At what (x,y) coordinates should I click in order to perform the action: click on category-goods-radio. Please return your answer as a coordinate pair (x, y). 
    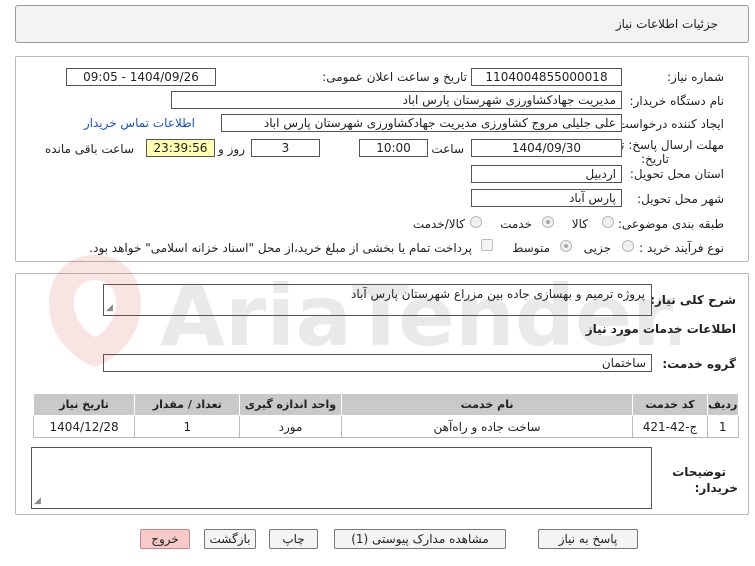
    Looking at the image, I should click on (608, 222).